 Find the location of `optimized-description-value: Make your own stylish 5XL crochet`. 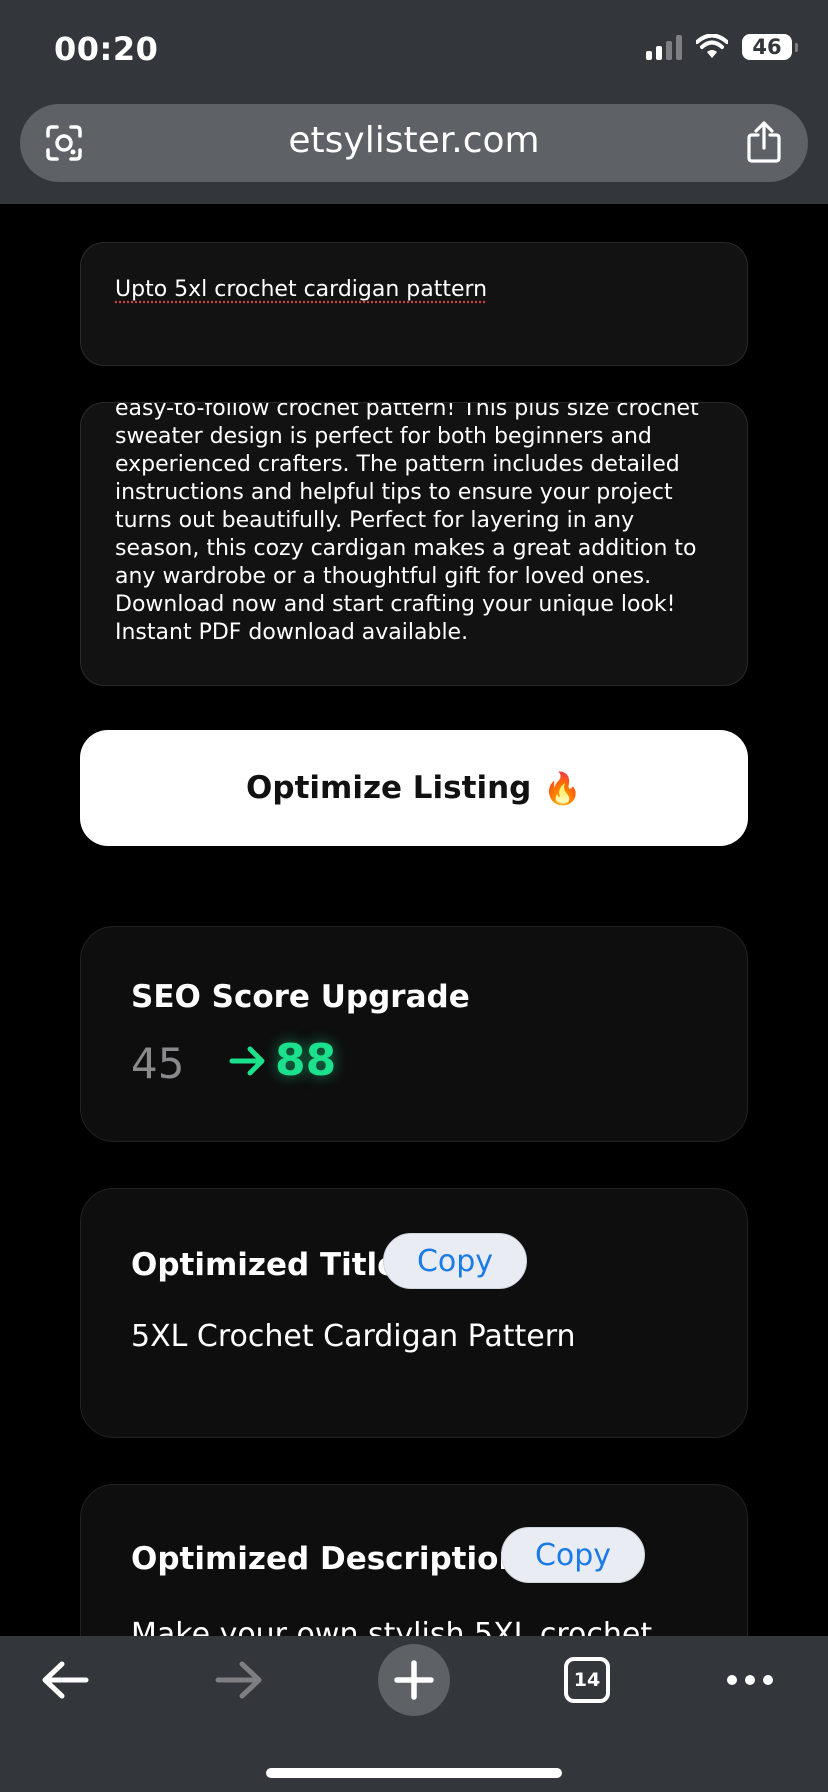

optimized-description-value: Make your own stylish 5XL crochet is located at coordinates (392, 1626).